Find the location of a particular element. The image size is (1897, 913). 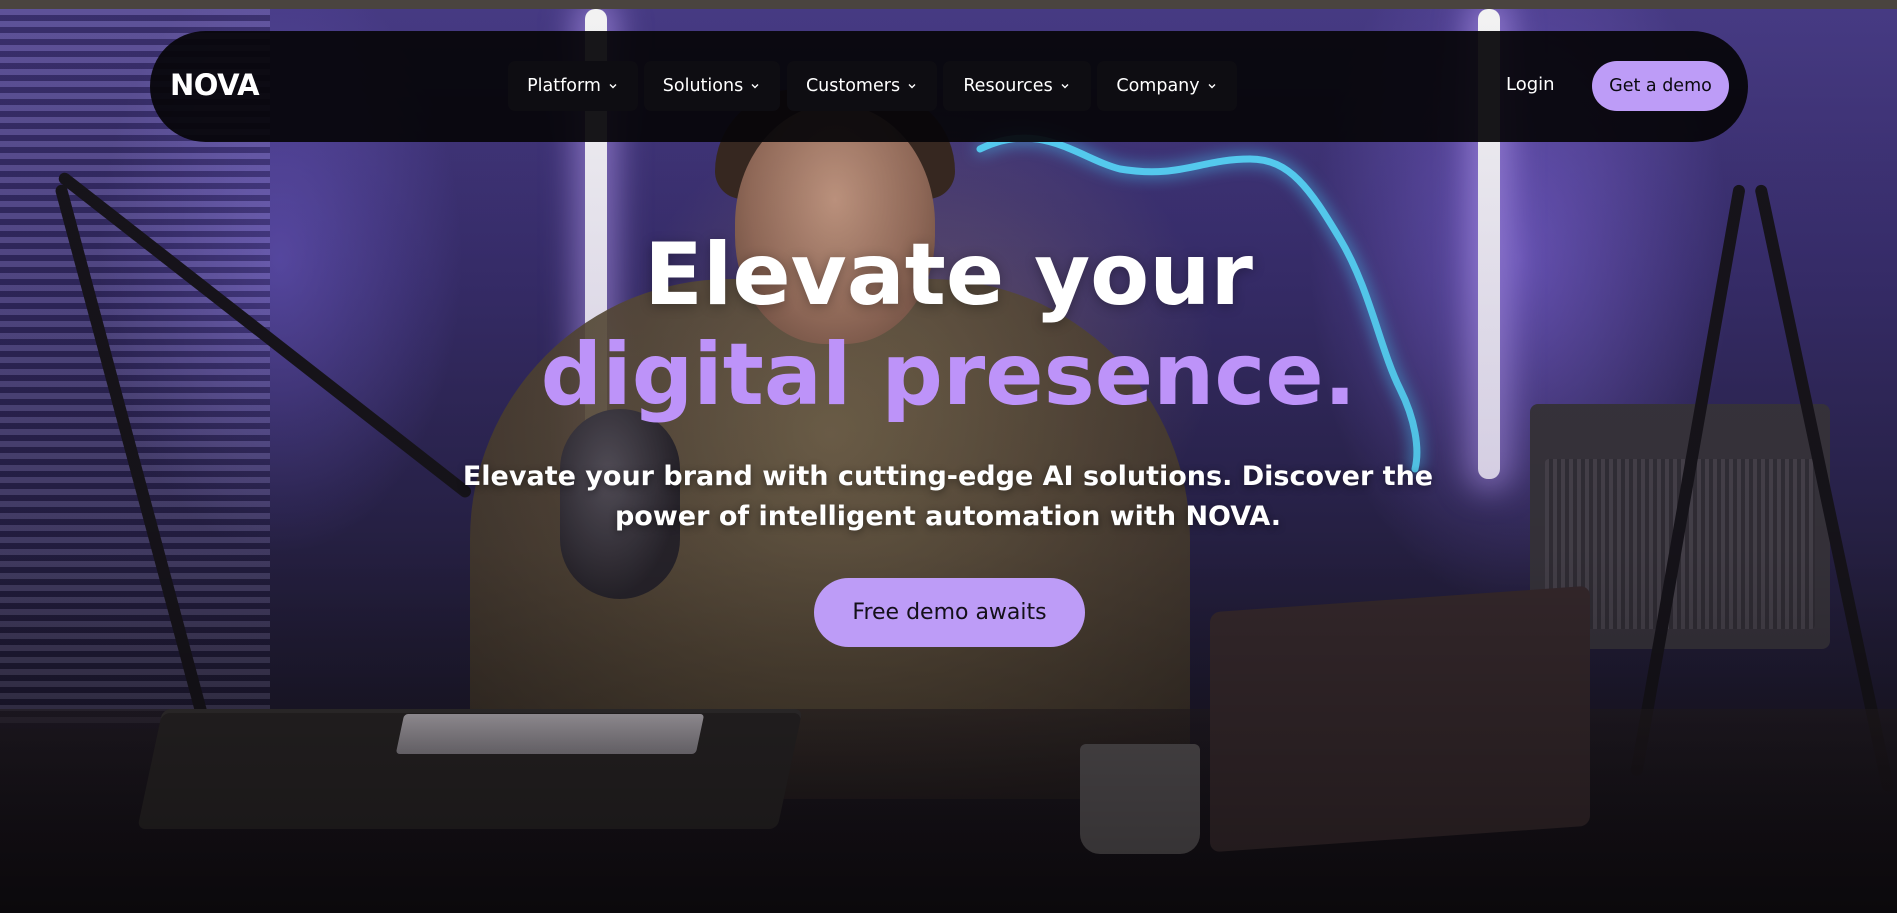

nav-resources-menu: Resources is located at coordinates (1017, 86).